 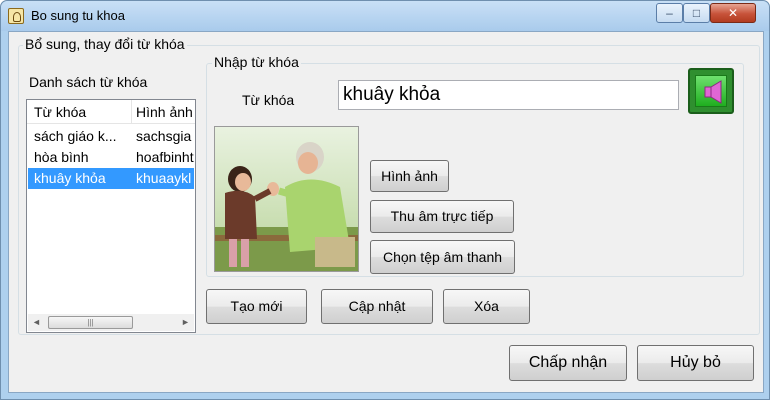 I want to click on keyword-list-title: Danh sách từ khóa, so click(x=88, y=82).